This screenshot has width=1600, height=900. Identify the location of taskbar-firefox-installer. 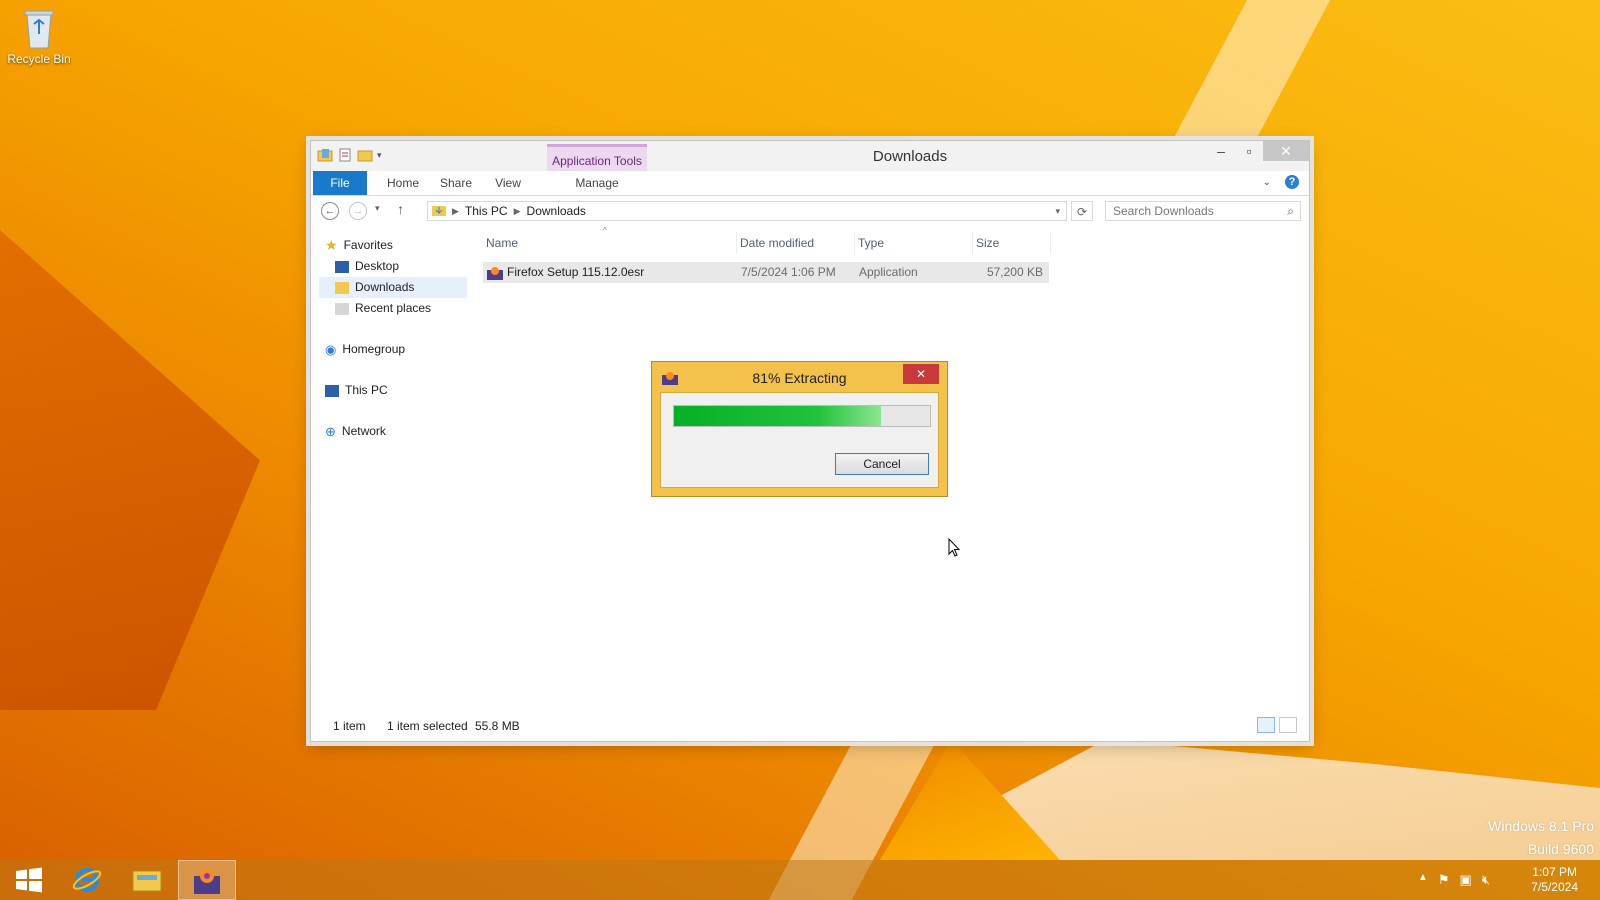
(207, 880).